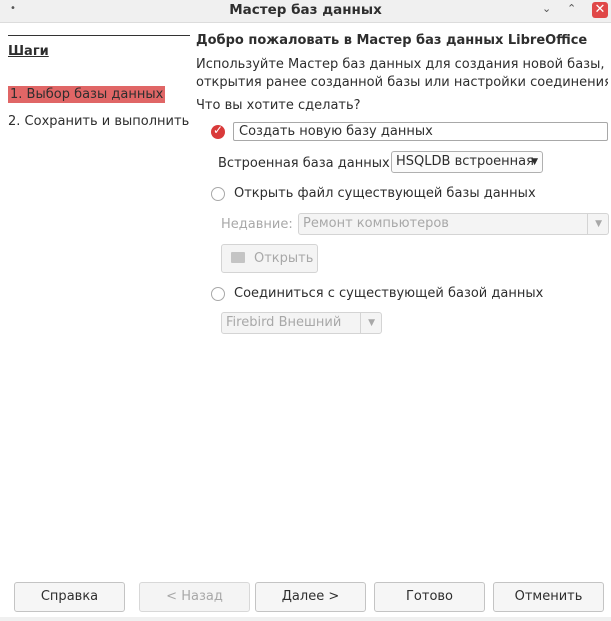 Image resolution: width=611 pixels, height=621 pixels. What do you see at coordinates (546, 8) in the screenshot?
I see `minimize-icon: ⌄` at bounding box center [546, 8].